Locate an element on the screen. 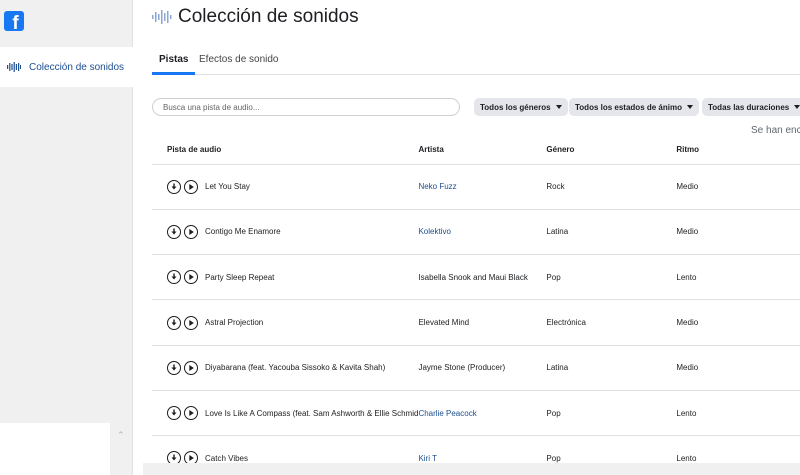 This screenshot has height=475, width=800. sidebar-item-sound-collection: Colección de sonidos is located at coordinates (66, 67).